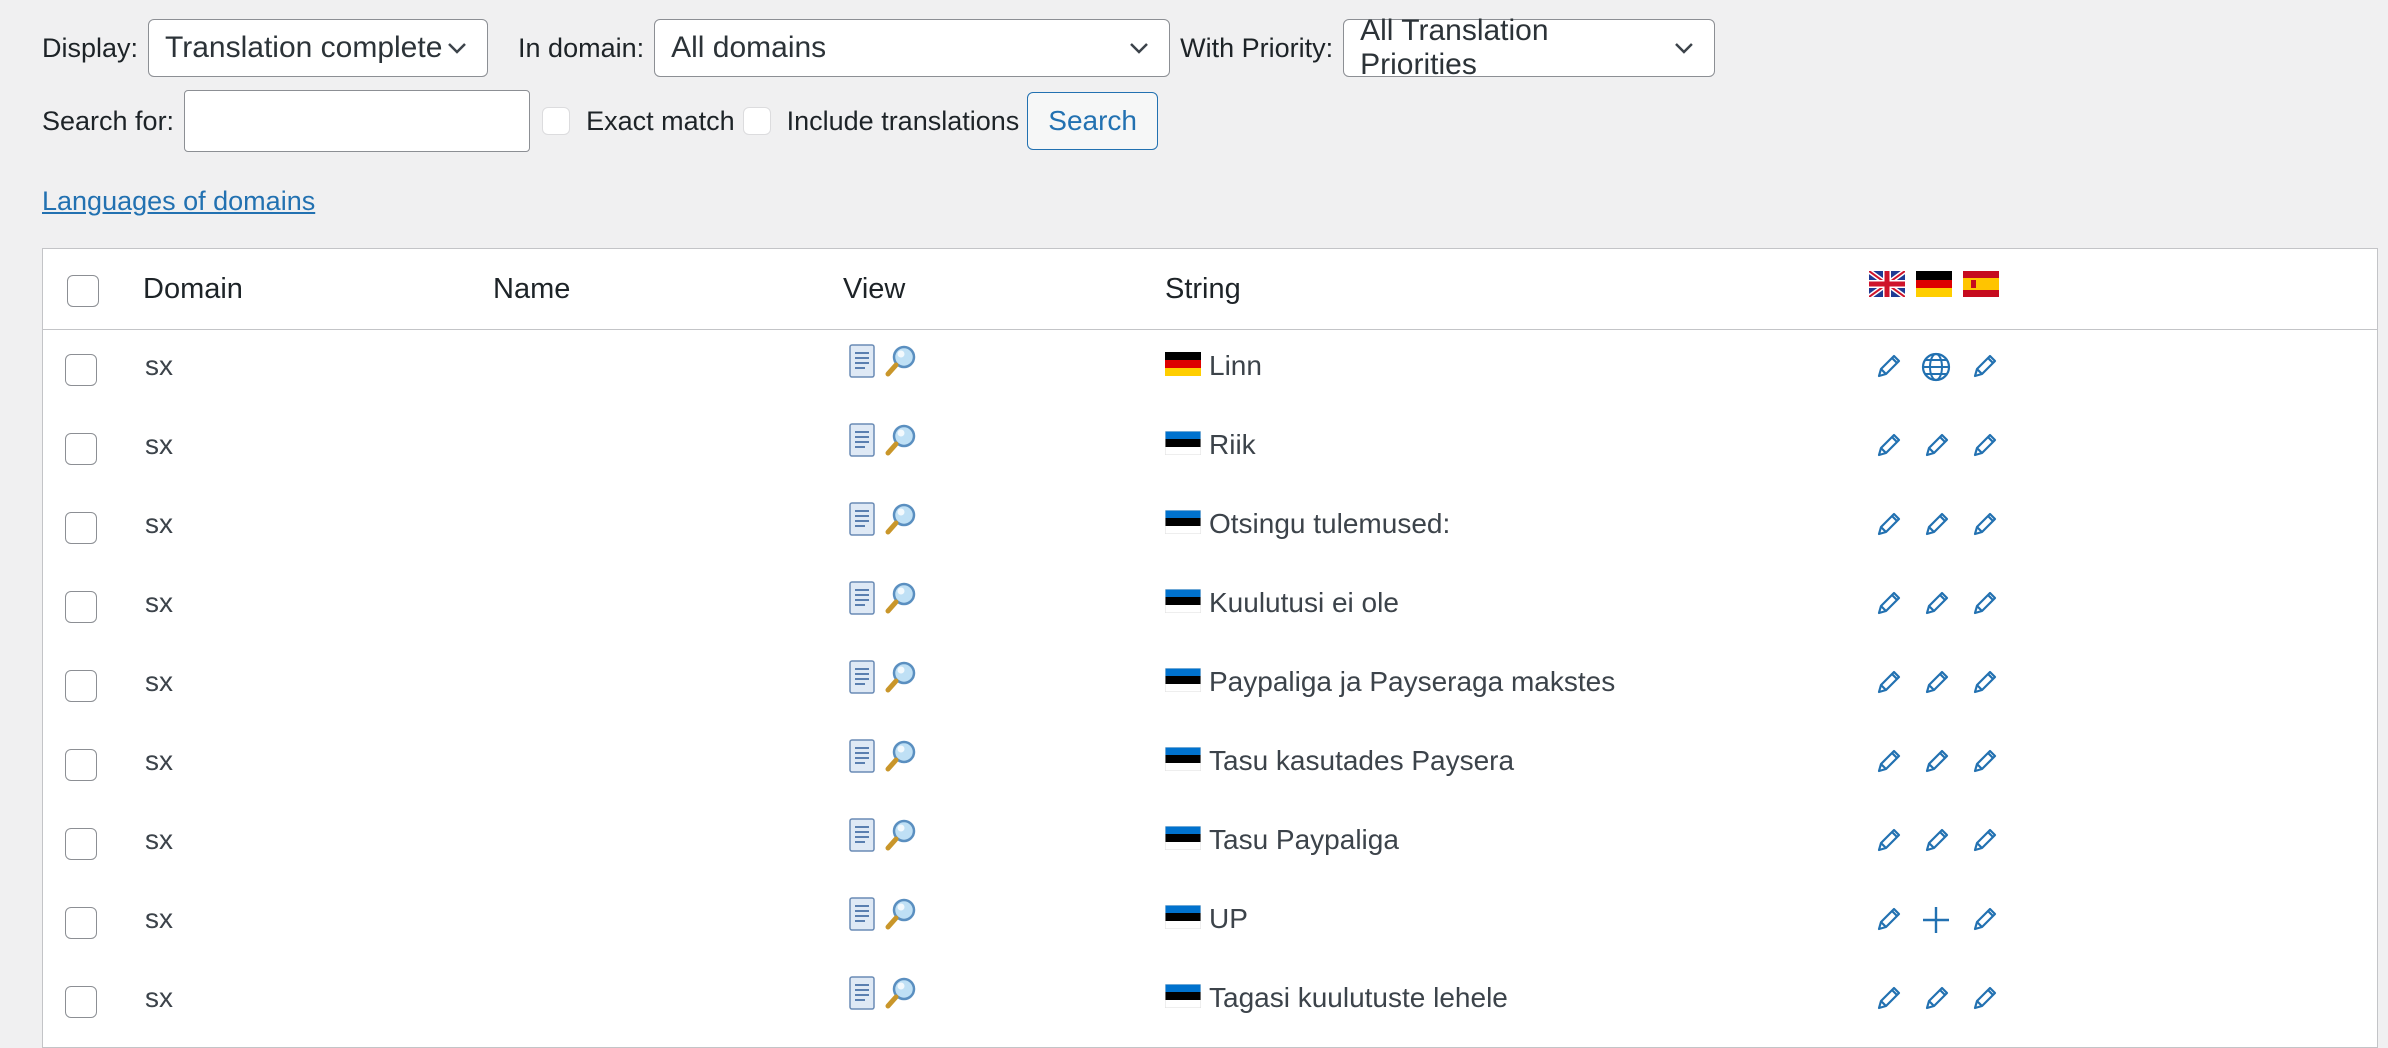 This screenshot has width=2388, height=1048. I want to click on priority-label: With Priority:, so click(1257, 47).